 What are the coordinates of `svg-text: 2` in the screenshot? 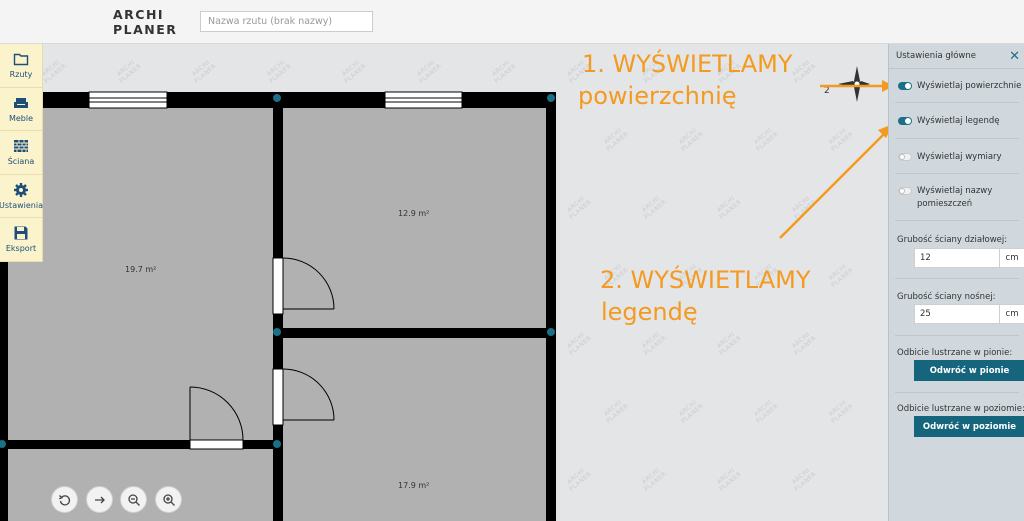 It's located at (827, 91).